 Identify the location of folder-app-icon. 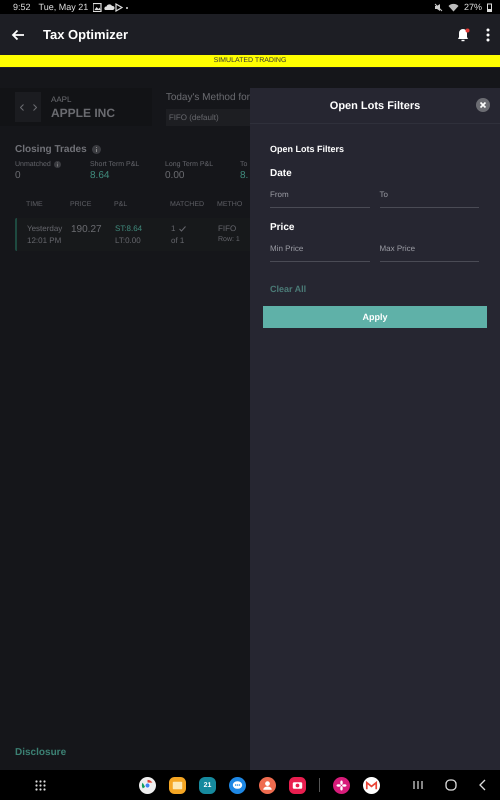
(177, 785).